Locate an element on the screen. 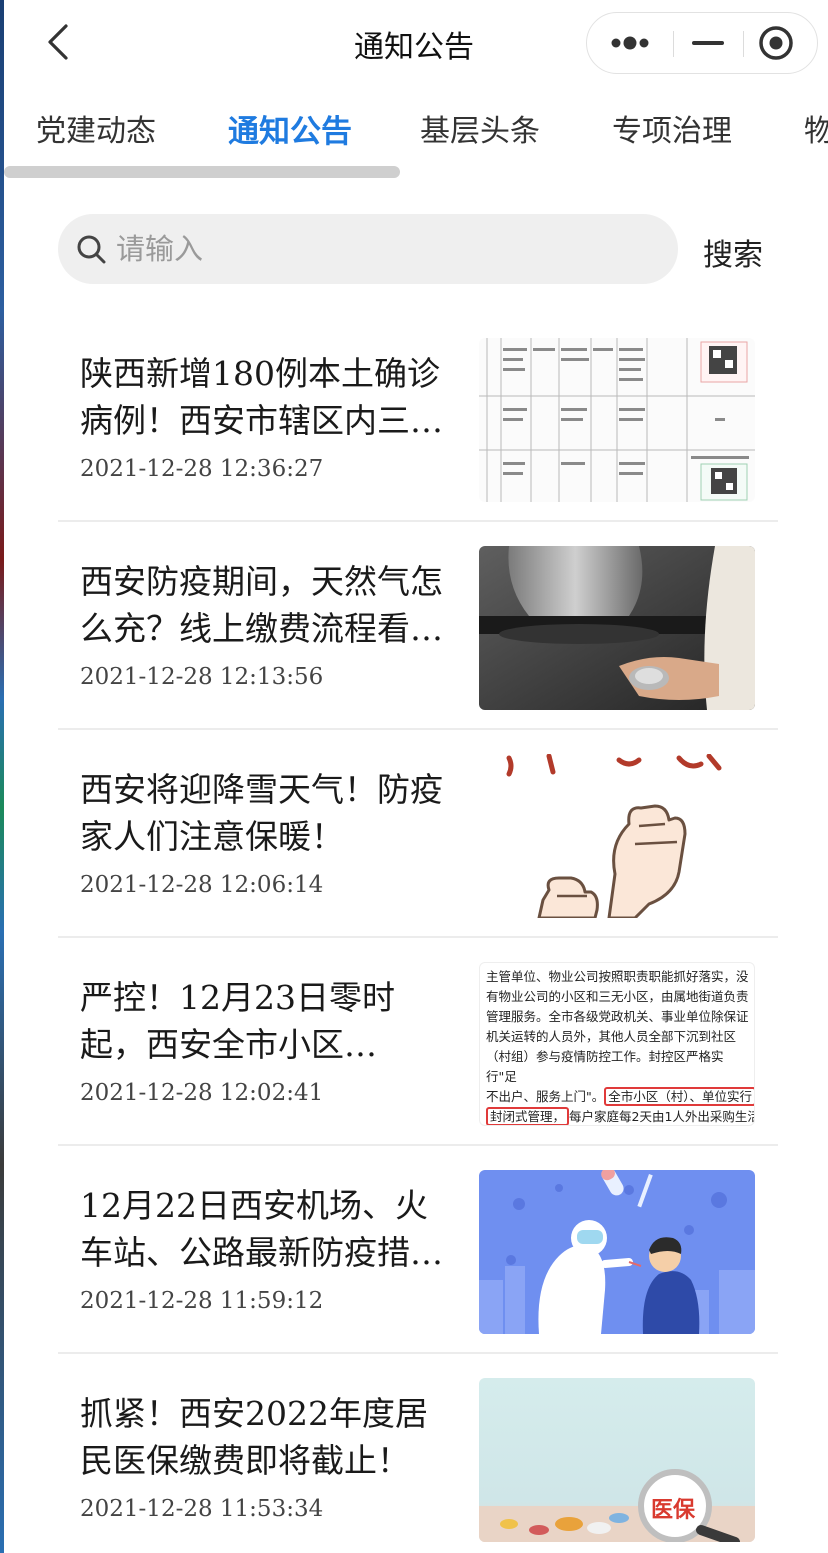 Image resolution: width=828 pixels, height=1553 pixels. news-title: 抓紧！西安2022年度居民医保缴费即将截止！ is located at coordinates (254, 1437).